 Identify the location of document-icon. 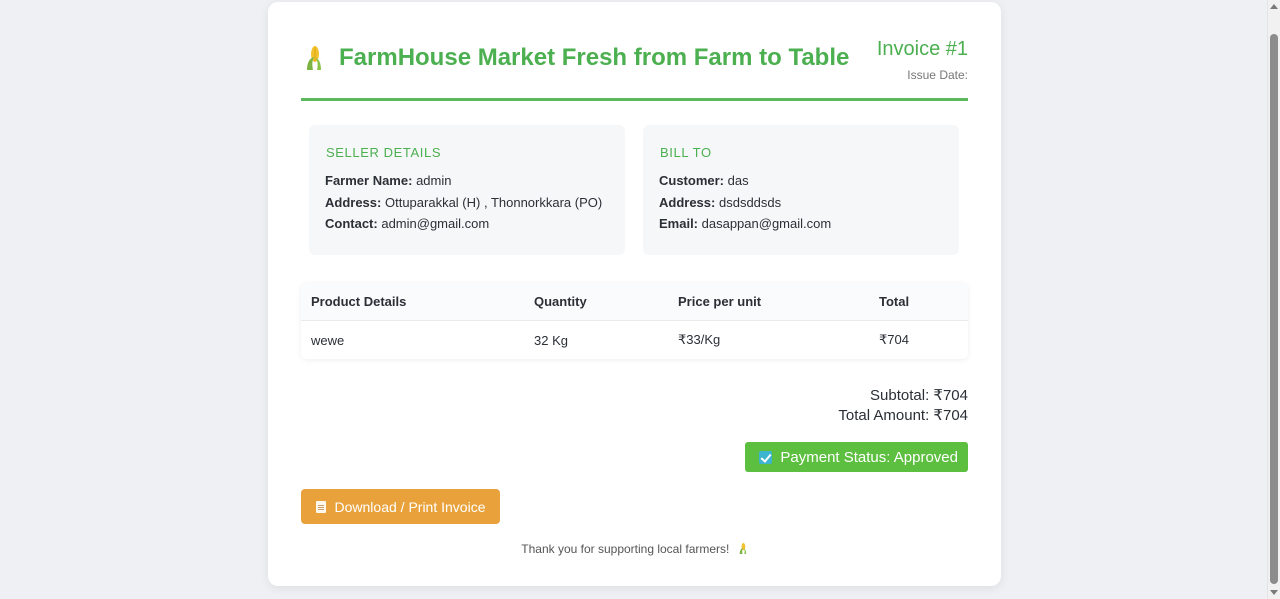
(320, 506).